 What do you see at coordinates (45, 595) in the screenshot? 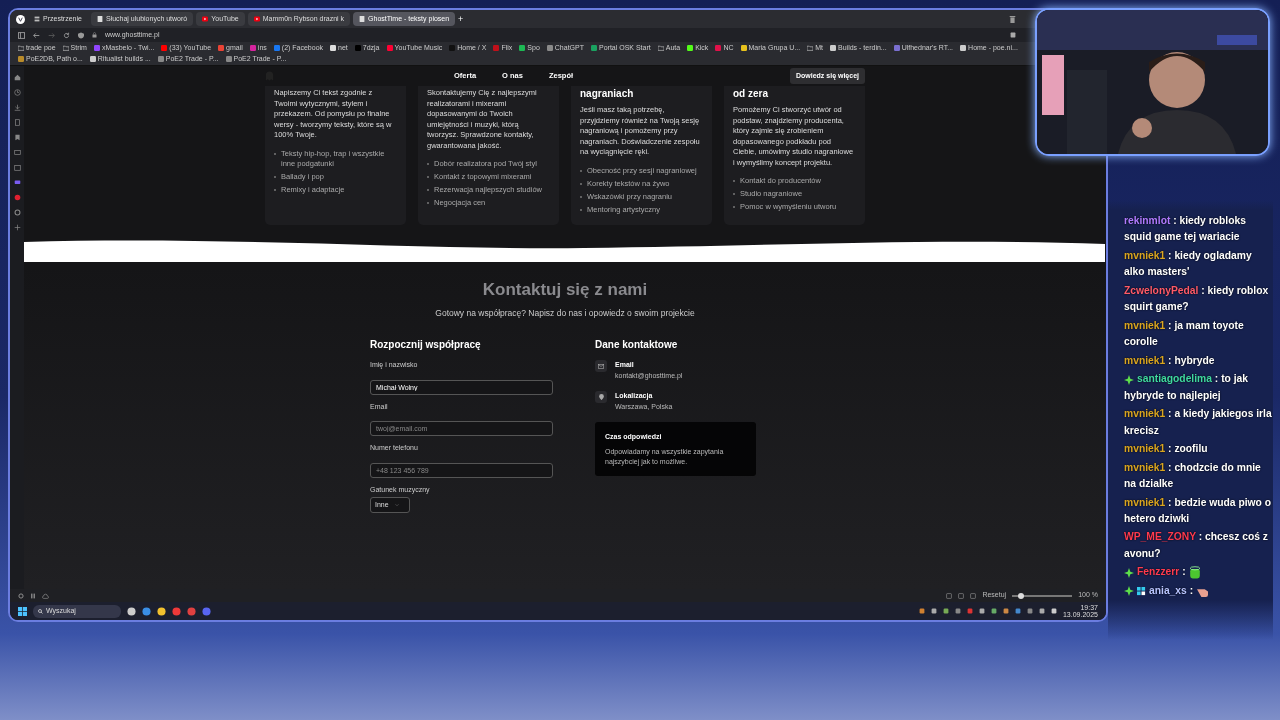
I see `cloud-icon` at bounding box center [45, 595].